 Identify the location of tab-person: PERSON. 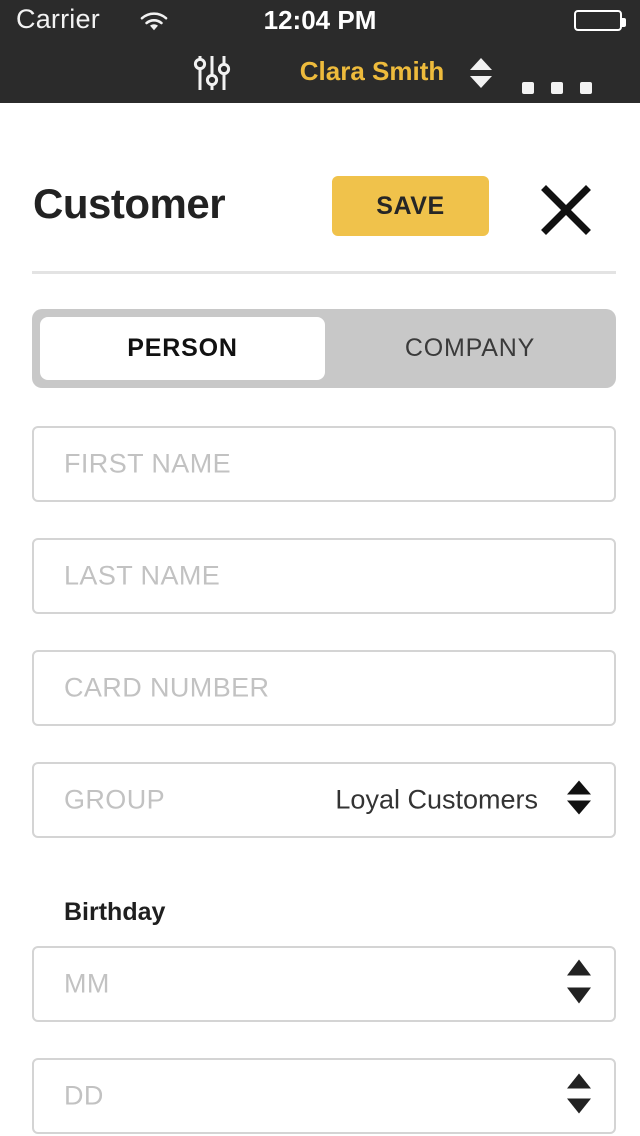
(182, 348).